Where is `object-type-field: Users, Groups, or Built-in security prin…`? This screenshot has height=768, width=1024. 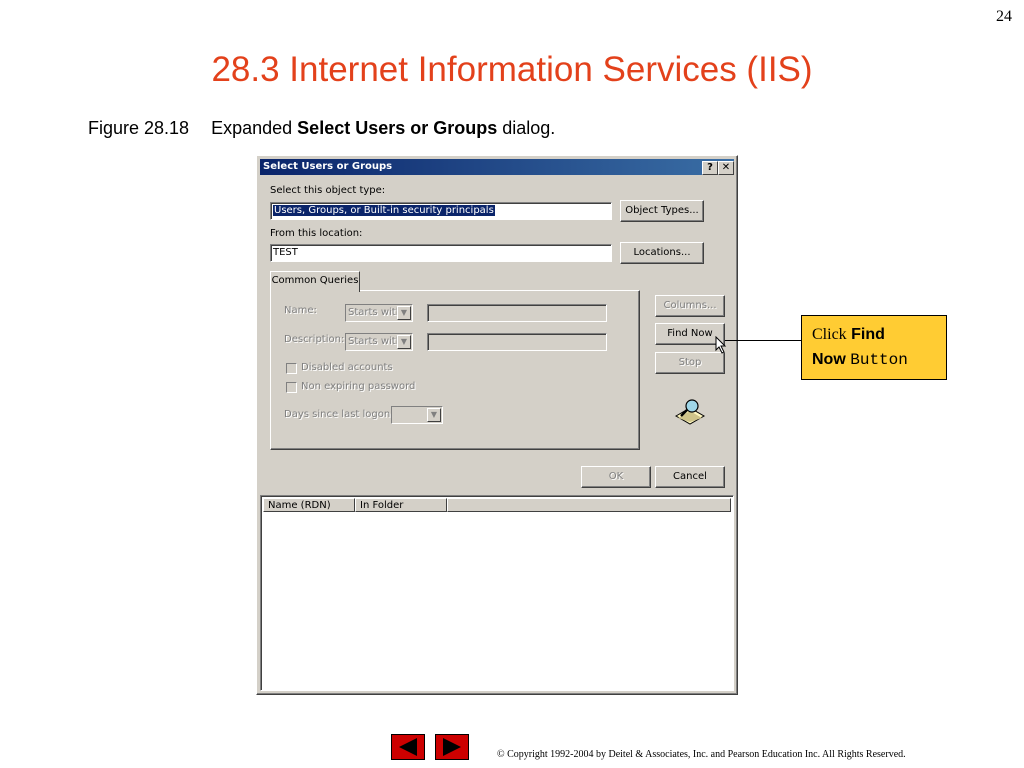 object-type-field: Users, Groups, or Built-in security prin… is located at coordinates (441, 211).